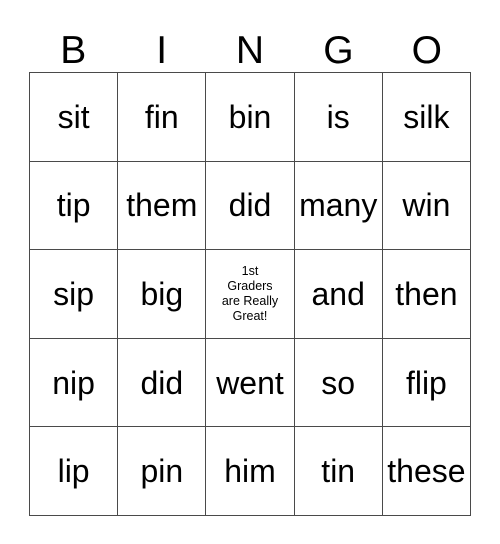 The height and width of the screenshot is (544, 500). I want to click on bingo-free-space-label: 1st Graders are Really Great!, so click(250, 294).